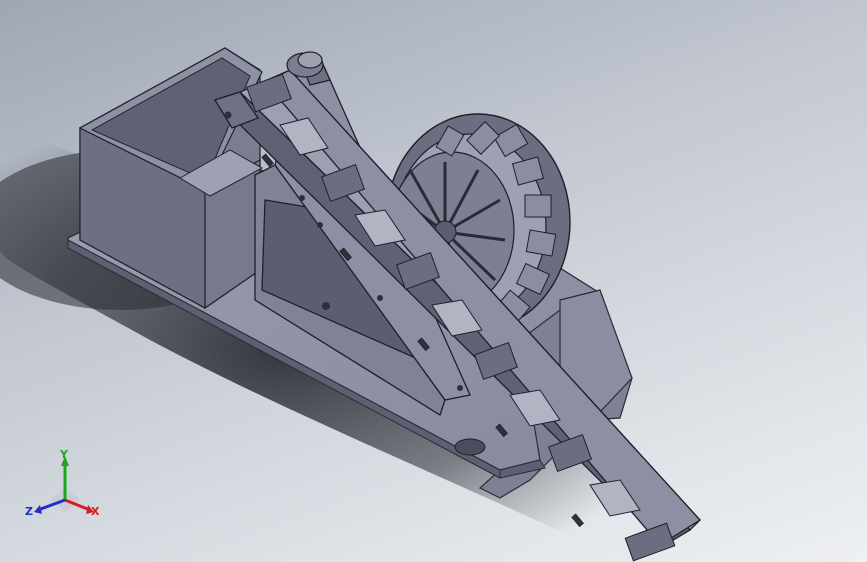  Describe the element at coordinates (62, 483) in the screenshot. I see `view-orientation-triad: Y X Z` at that location.